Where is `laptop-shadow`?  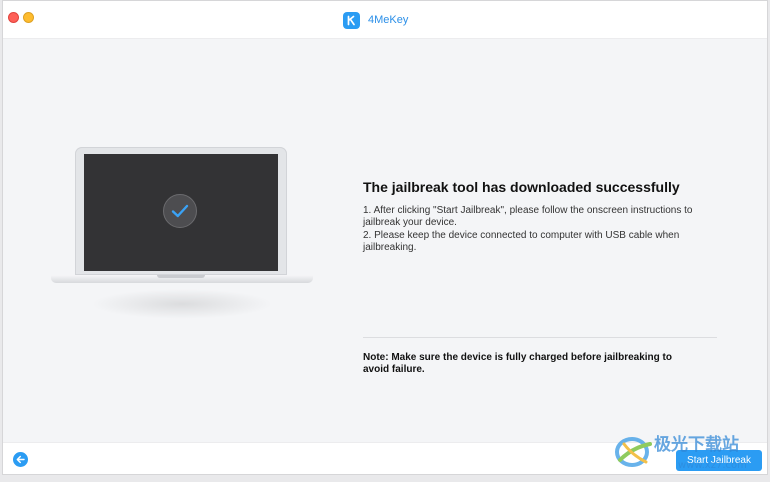 laptop-shadow is located at coordinates (182, 304).